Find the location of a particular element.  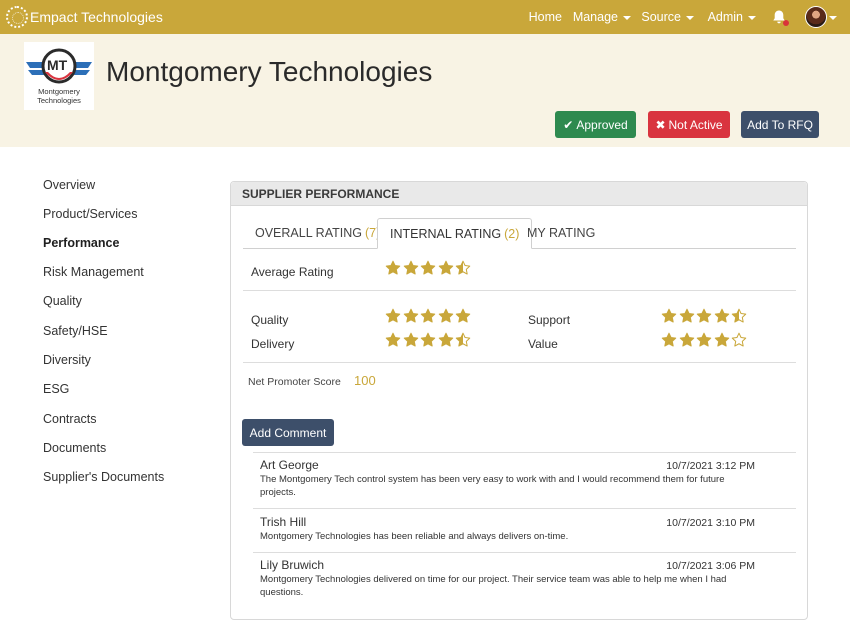

user-menu is located at coordinates (816, 17).